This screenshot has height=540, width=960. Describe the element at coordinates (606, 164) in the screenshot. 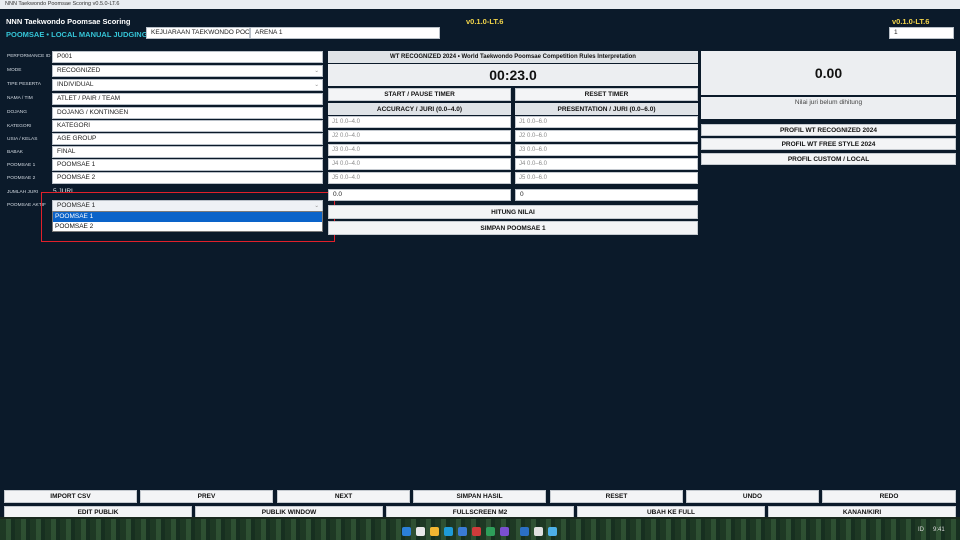

I see `presentation-j4-input: J4 0.0–6.0` at that location.